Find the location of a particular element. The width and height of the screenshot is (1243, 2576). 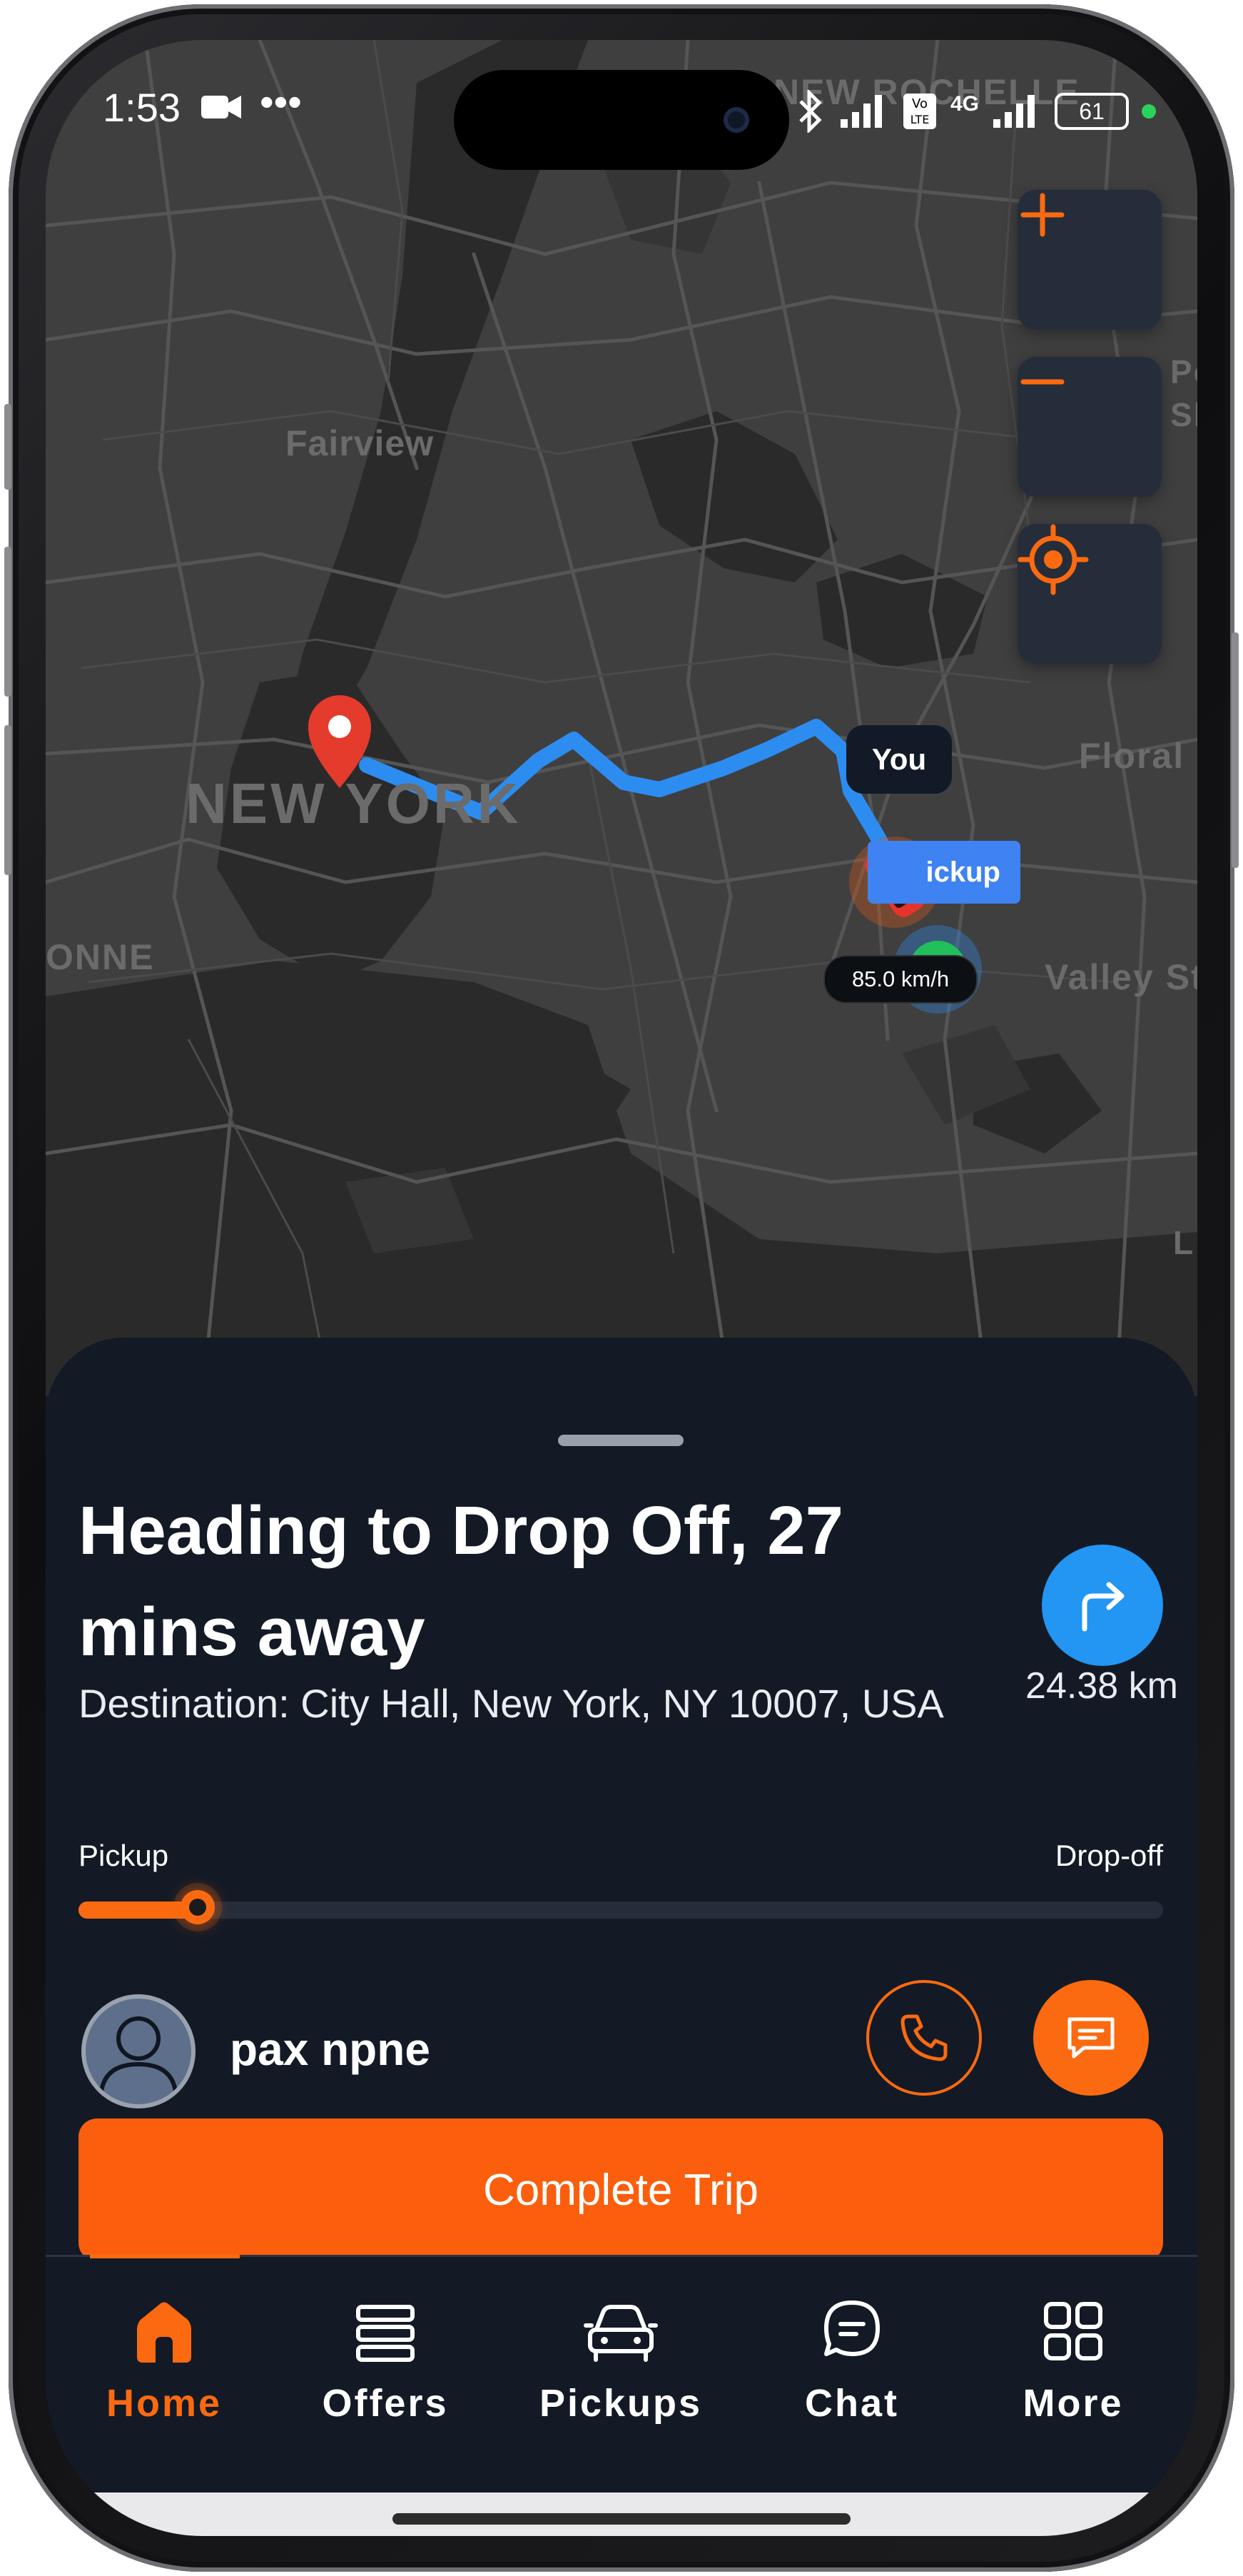

home-indicator is located at coordinates (621, 2519).